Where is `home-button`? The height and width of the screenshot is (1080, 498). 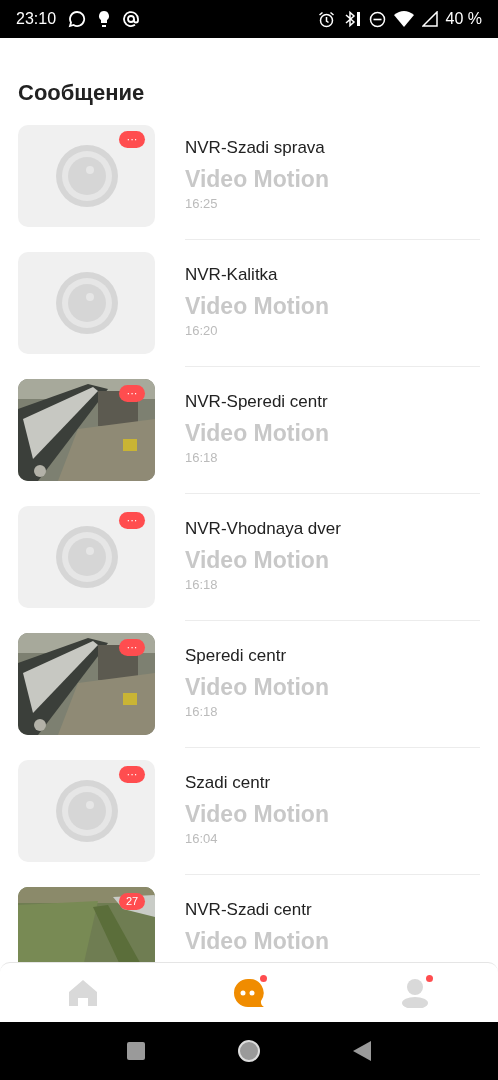
home-button is located at coordinates (249, 1051).